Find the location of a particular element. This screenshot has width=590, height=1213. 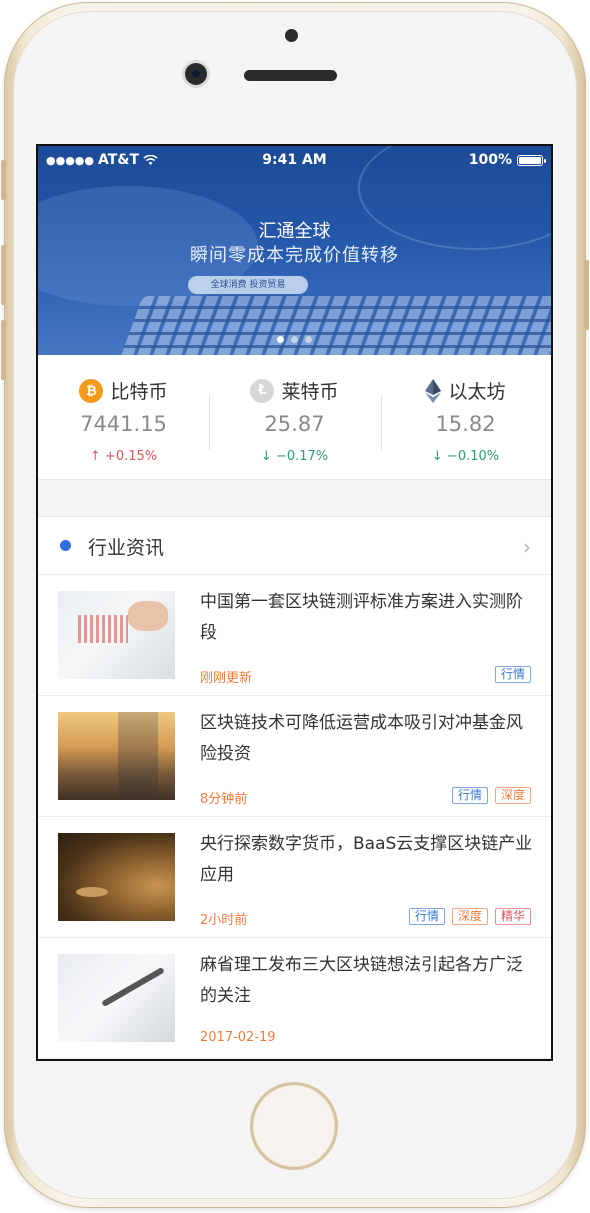

chevron-right-icon: › is located at coordinates (527, 547).